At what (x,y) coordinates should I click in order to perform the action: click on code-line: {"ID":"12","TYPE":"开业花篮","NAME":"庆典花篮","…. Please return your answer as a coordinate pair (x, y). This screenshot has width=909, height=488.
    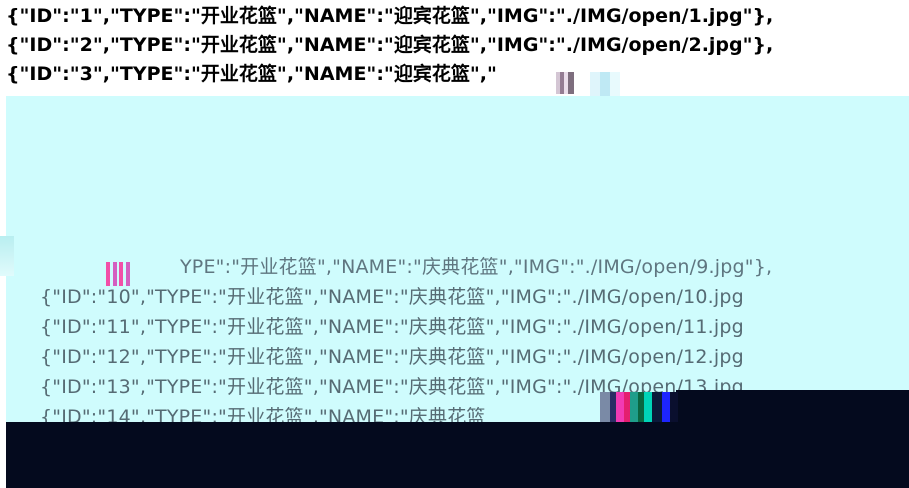
    Looking at the image, I should click on (392, 357).